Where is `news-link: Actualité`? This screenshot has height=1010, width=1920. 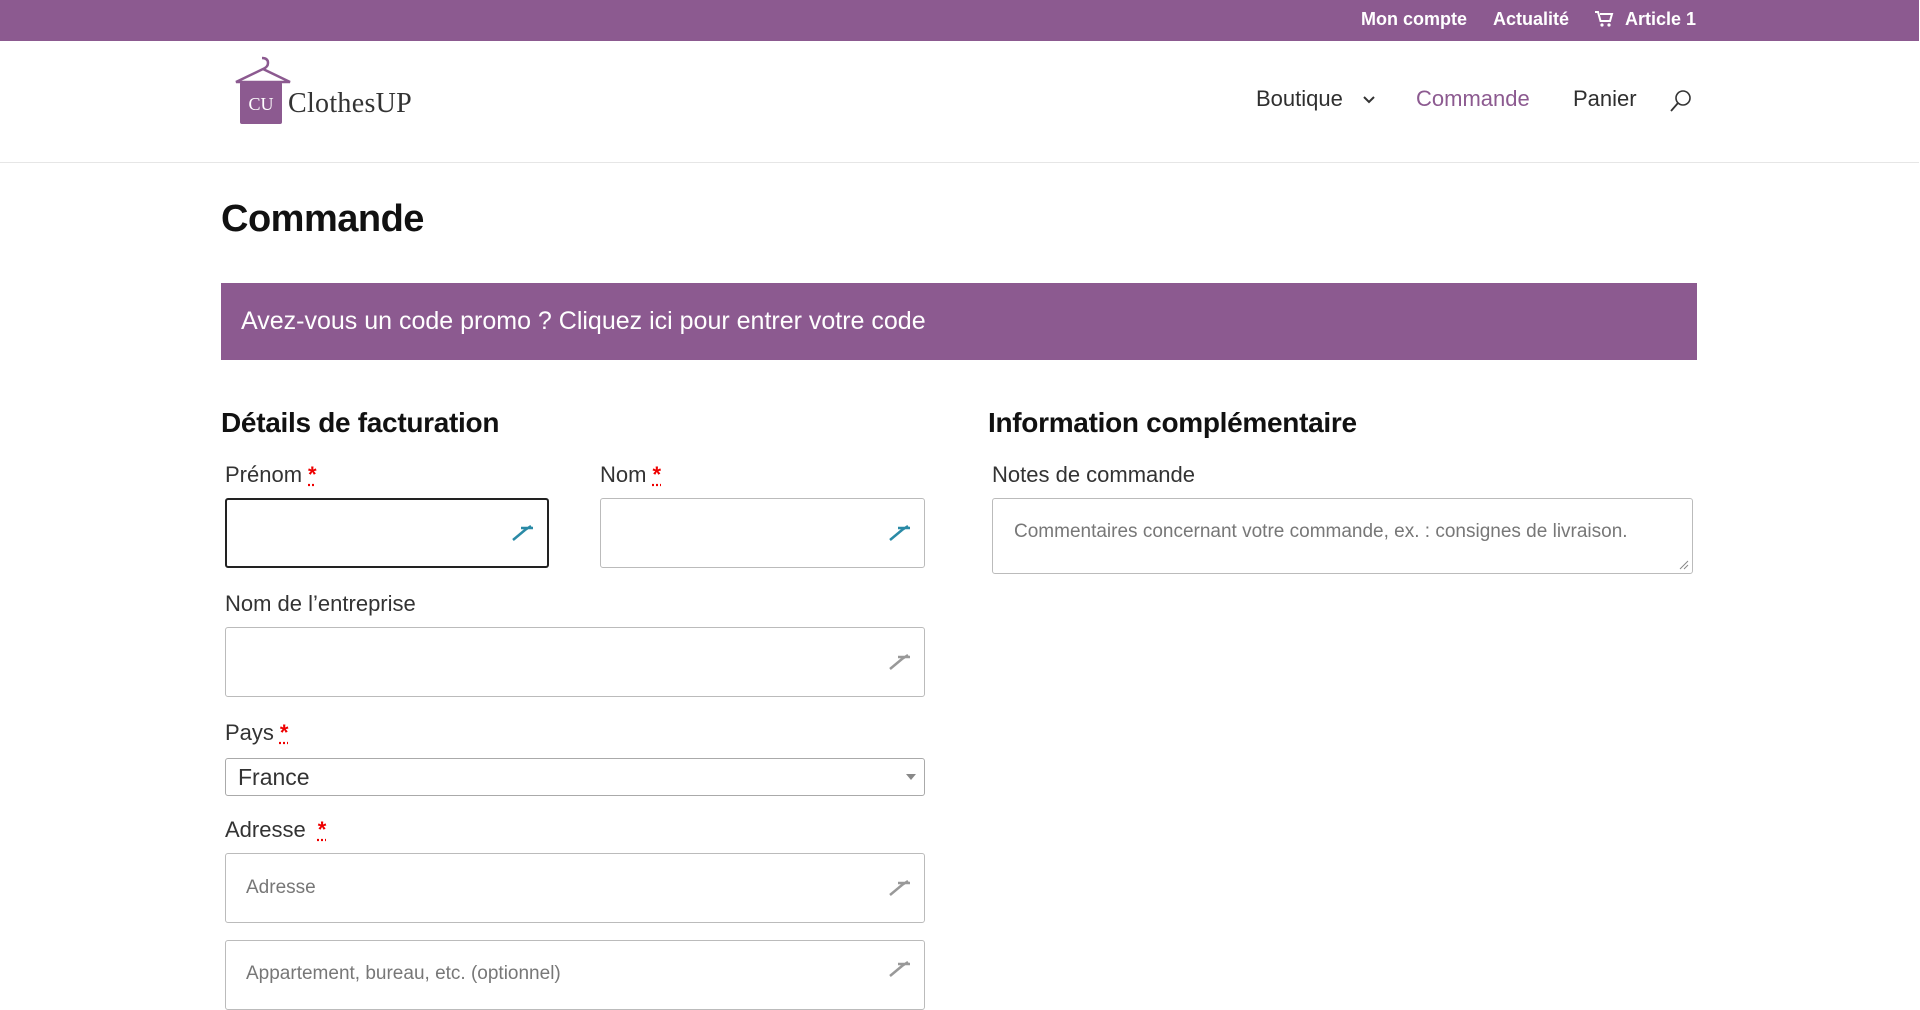 news-link: Actualité is located at coordinates (1531, 19).